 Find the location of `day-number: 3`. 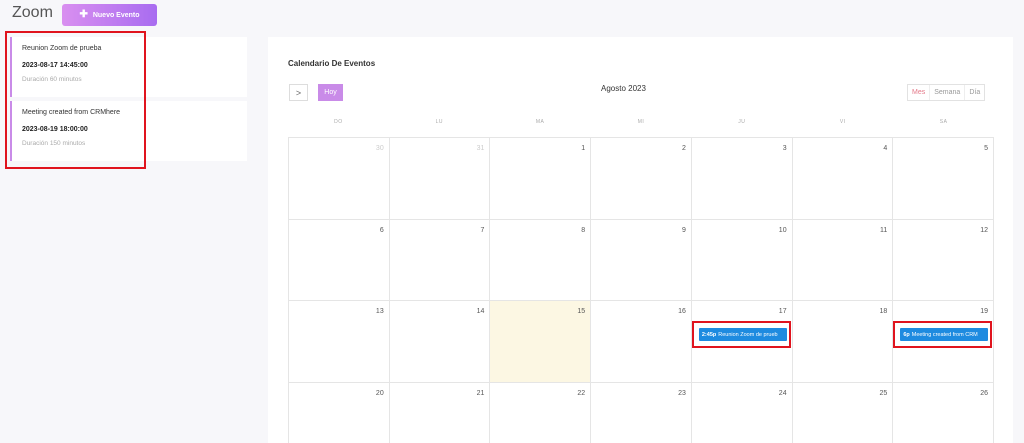

day-number: 3 is located at coordinates (784, 148).